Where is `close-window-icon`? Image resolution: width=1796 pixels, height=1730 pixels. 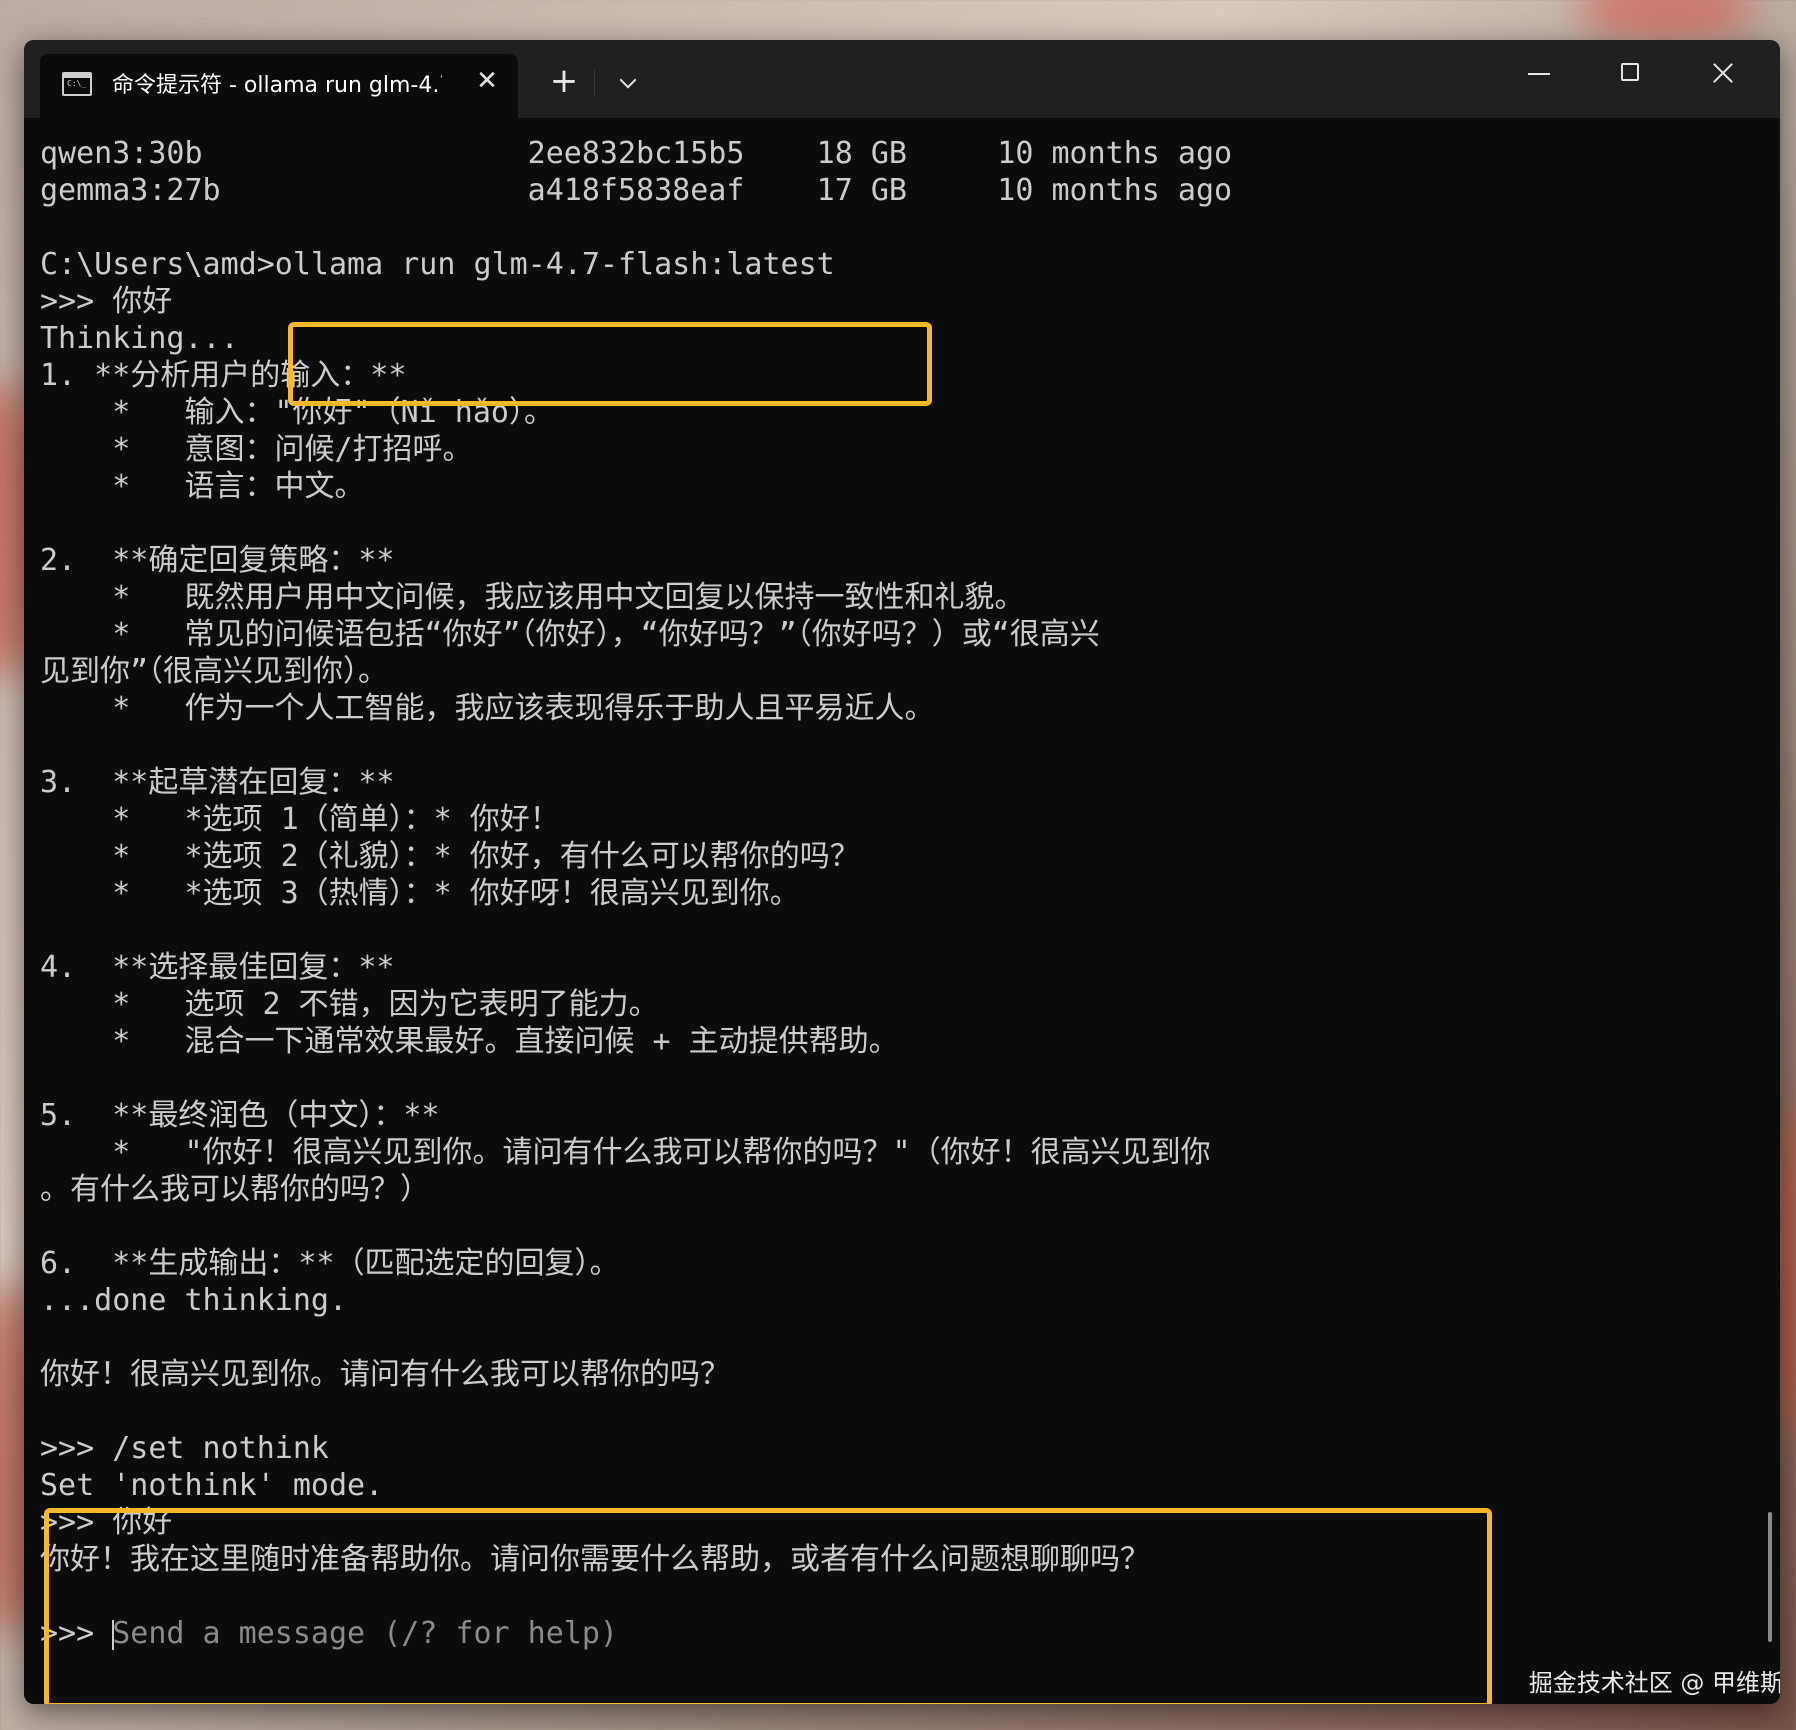
close-window-icon is located at coordinates (1723, 76).